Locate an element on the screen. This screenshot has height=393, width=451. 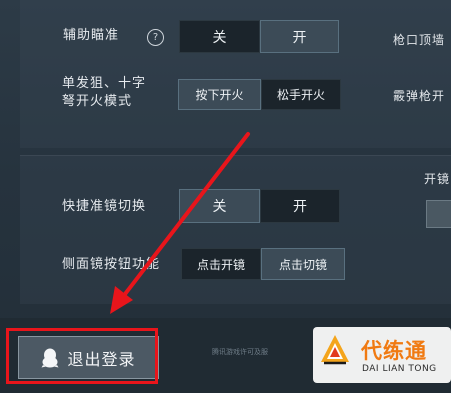
aim-assist-toggle: 关 开 is located at coordinates (259, 36).